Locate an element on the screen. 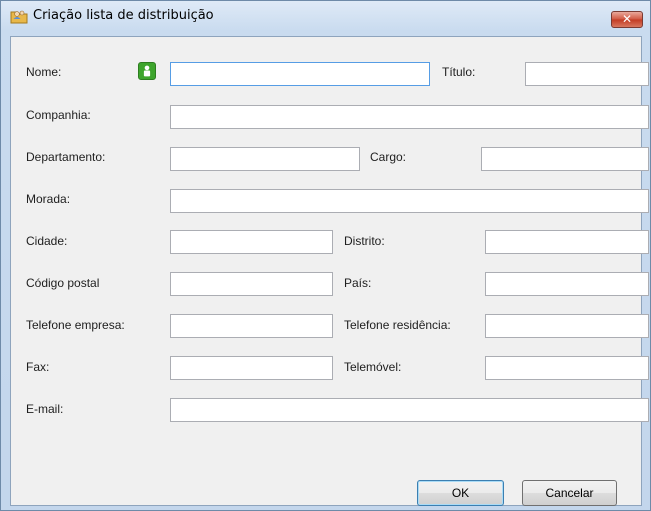 The height and width of the screenshot is (511, 651). morada-input is located at coordinates (409, 201).